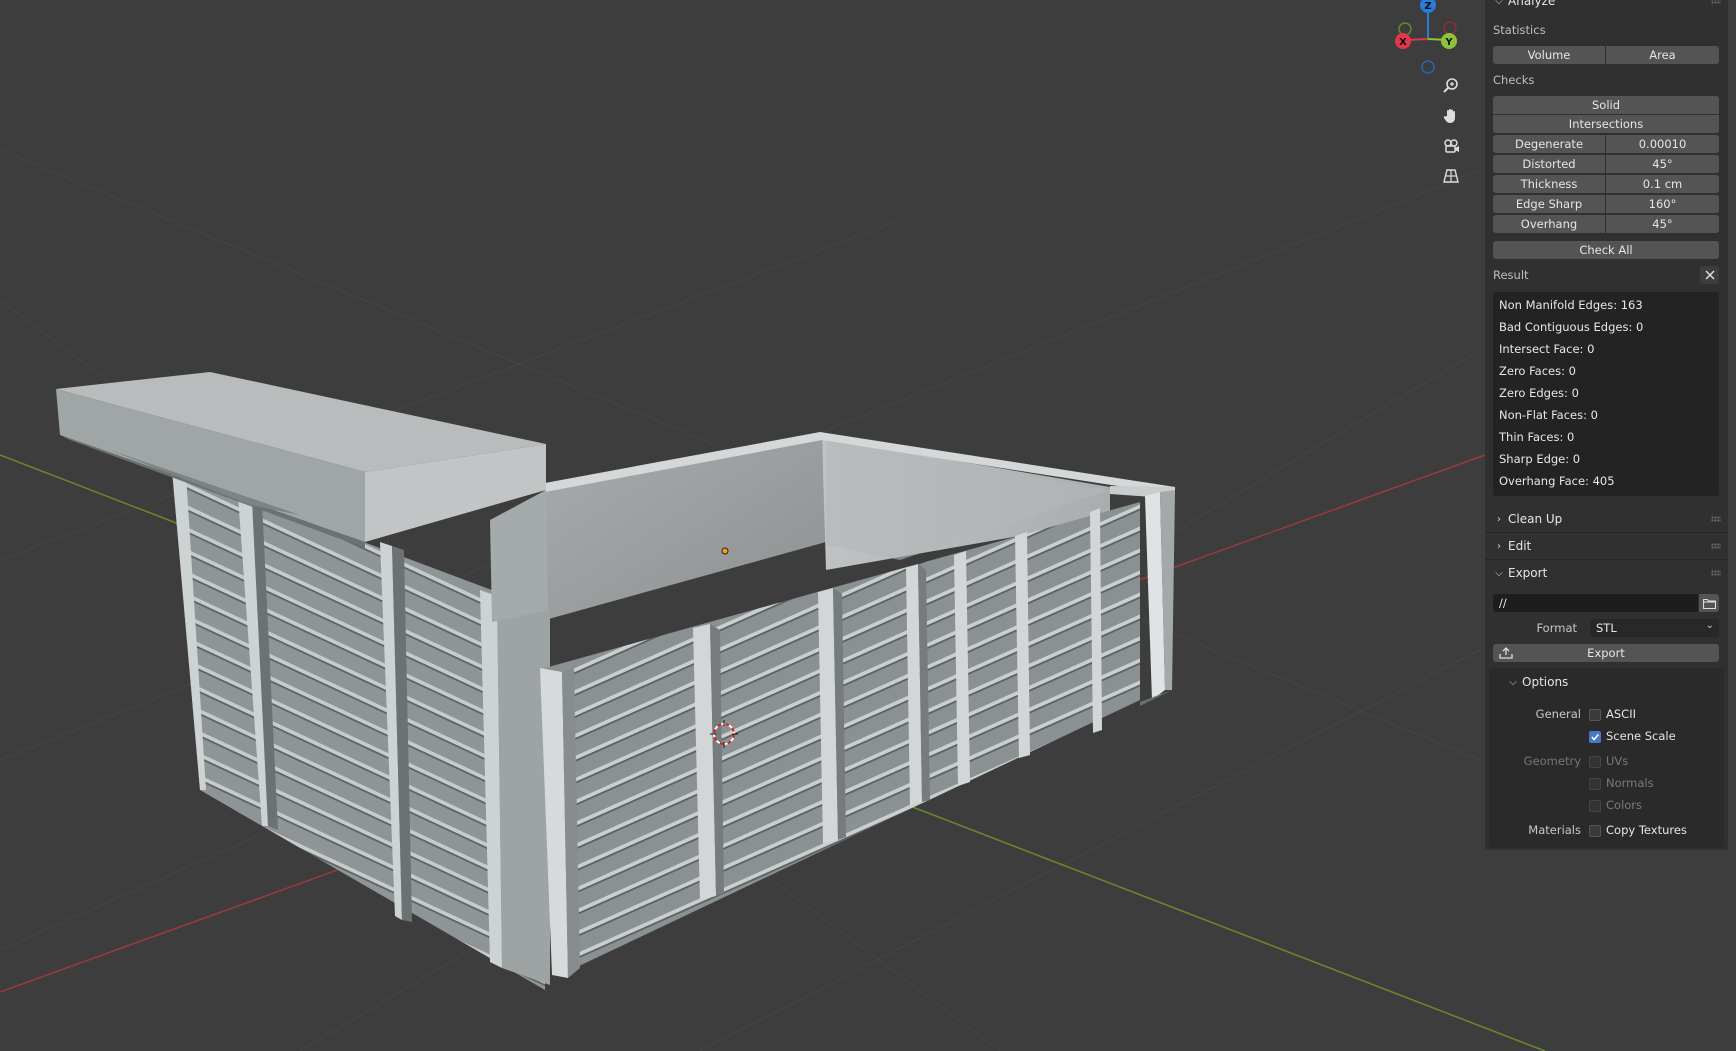 The image size is (1736, 1051). I want to click on result-item: Bad Contiguous Edges: 0, so click(1571, 327).